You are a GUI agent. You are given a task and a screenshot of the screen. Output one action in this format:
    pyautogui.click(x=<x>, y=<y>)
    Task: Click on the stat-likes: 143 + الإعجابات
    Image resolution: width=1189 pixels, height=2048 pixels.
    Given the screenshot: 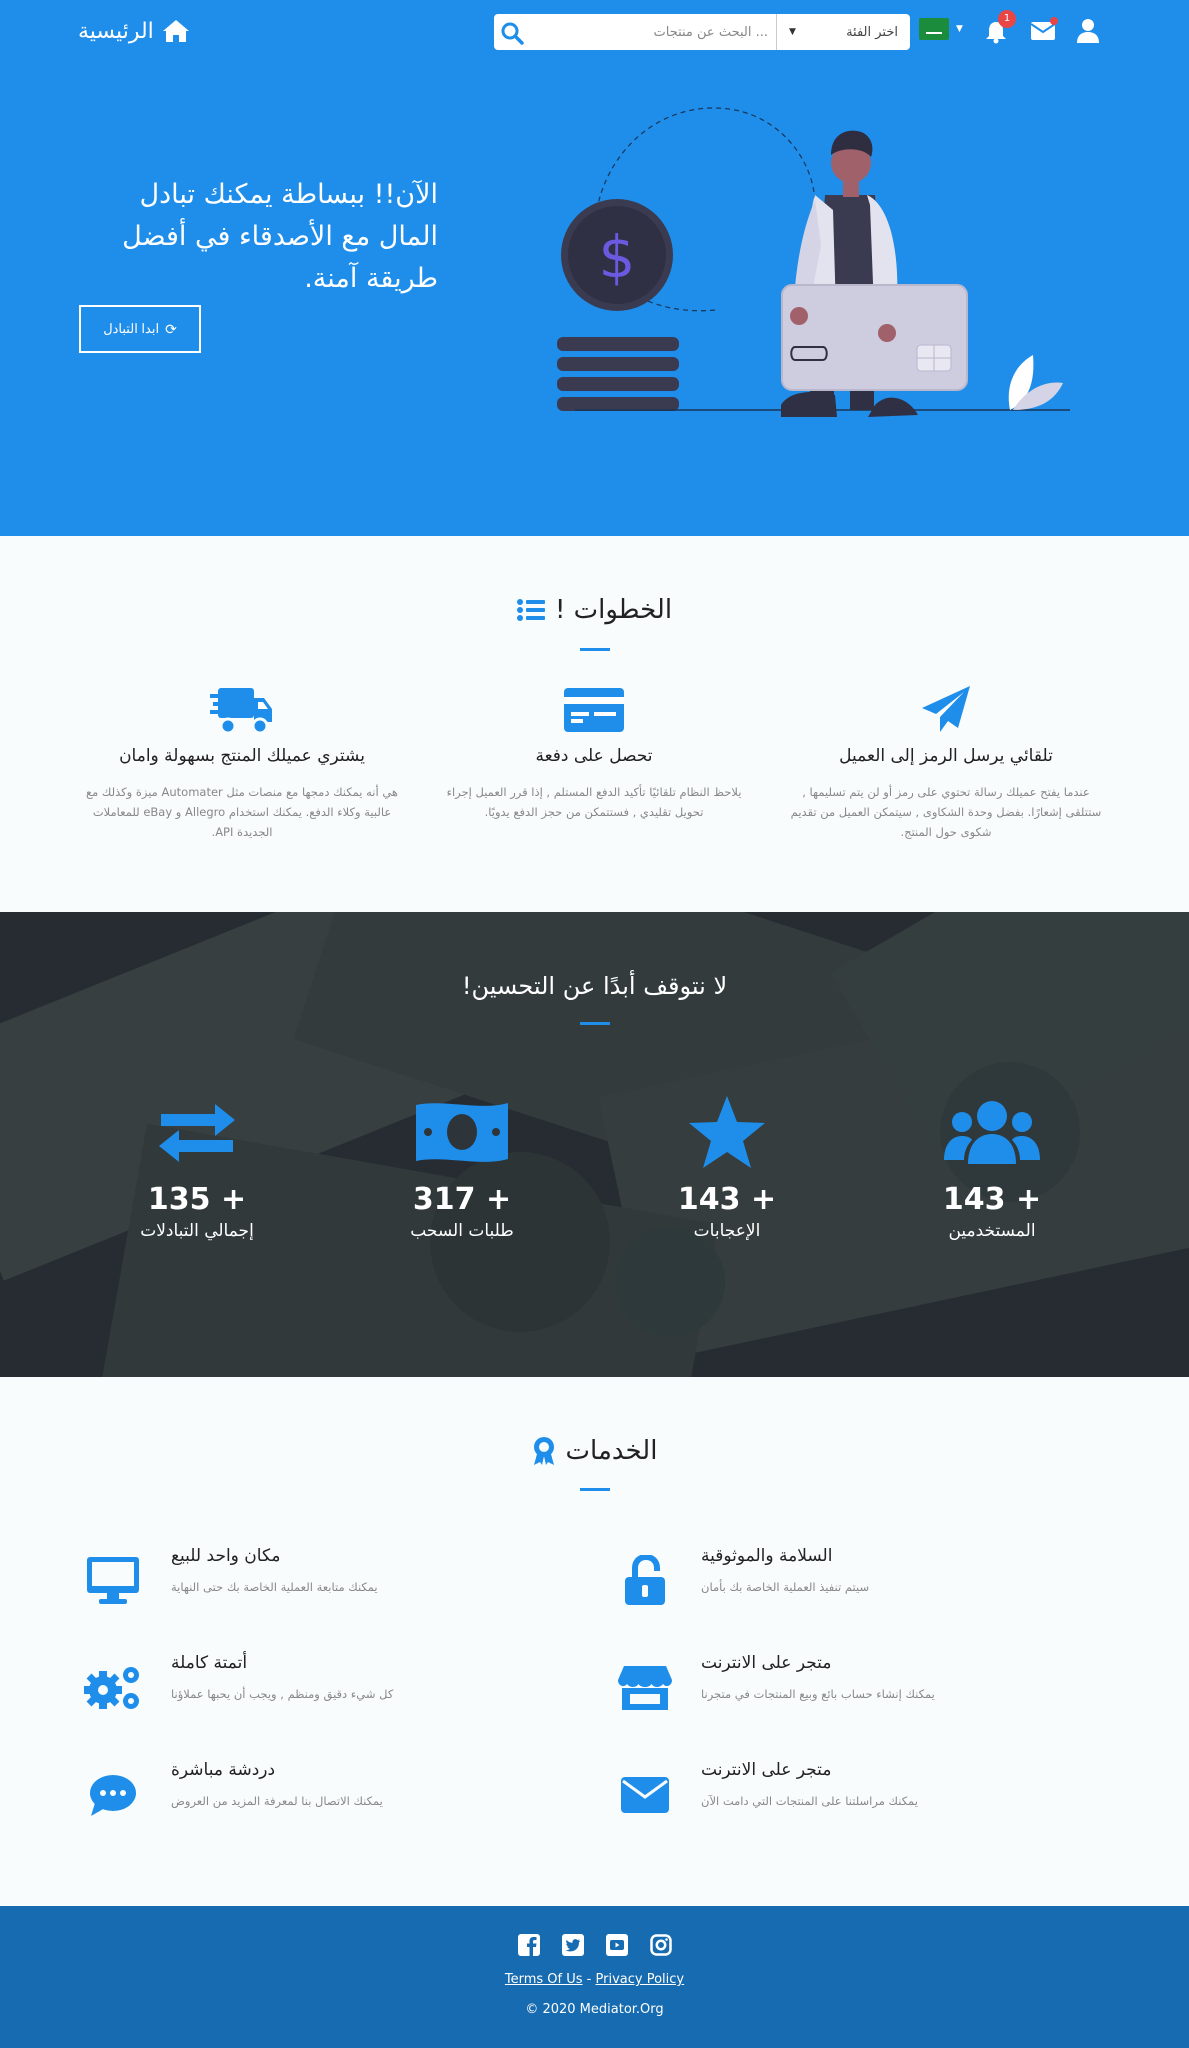 What is the action you would take?
    pyautogui.click(x=727, y=1166)
    